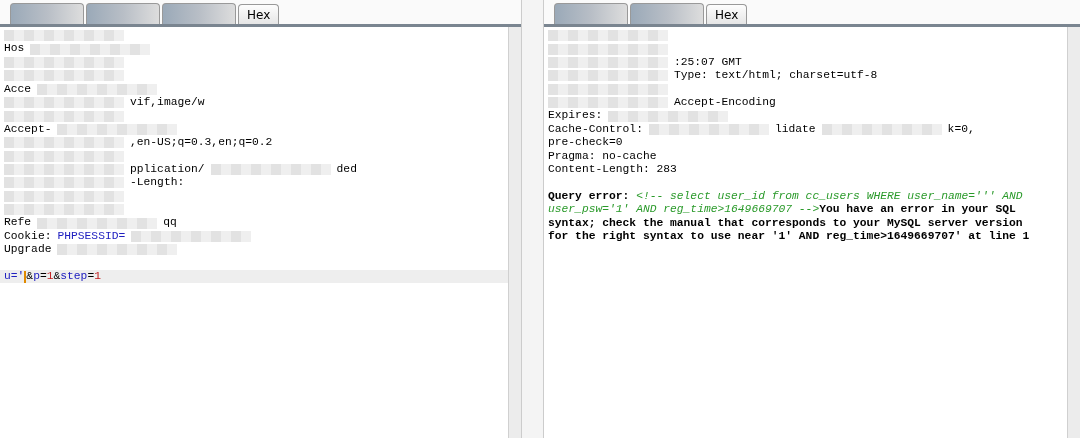 The height and width of the screenshot is (438, 1080). What do you see at coordinates (532, 219) in the screenshot?
I see `splitter` at bounding box center [532, 219].